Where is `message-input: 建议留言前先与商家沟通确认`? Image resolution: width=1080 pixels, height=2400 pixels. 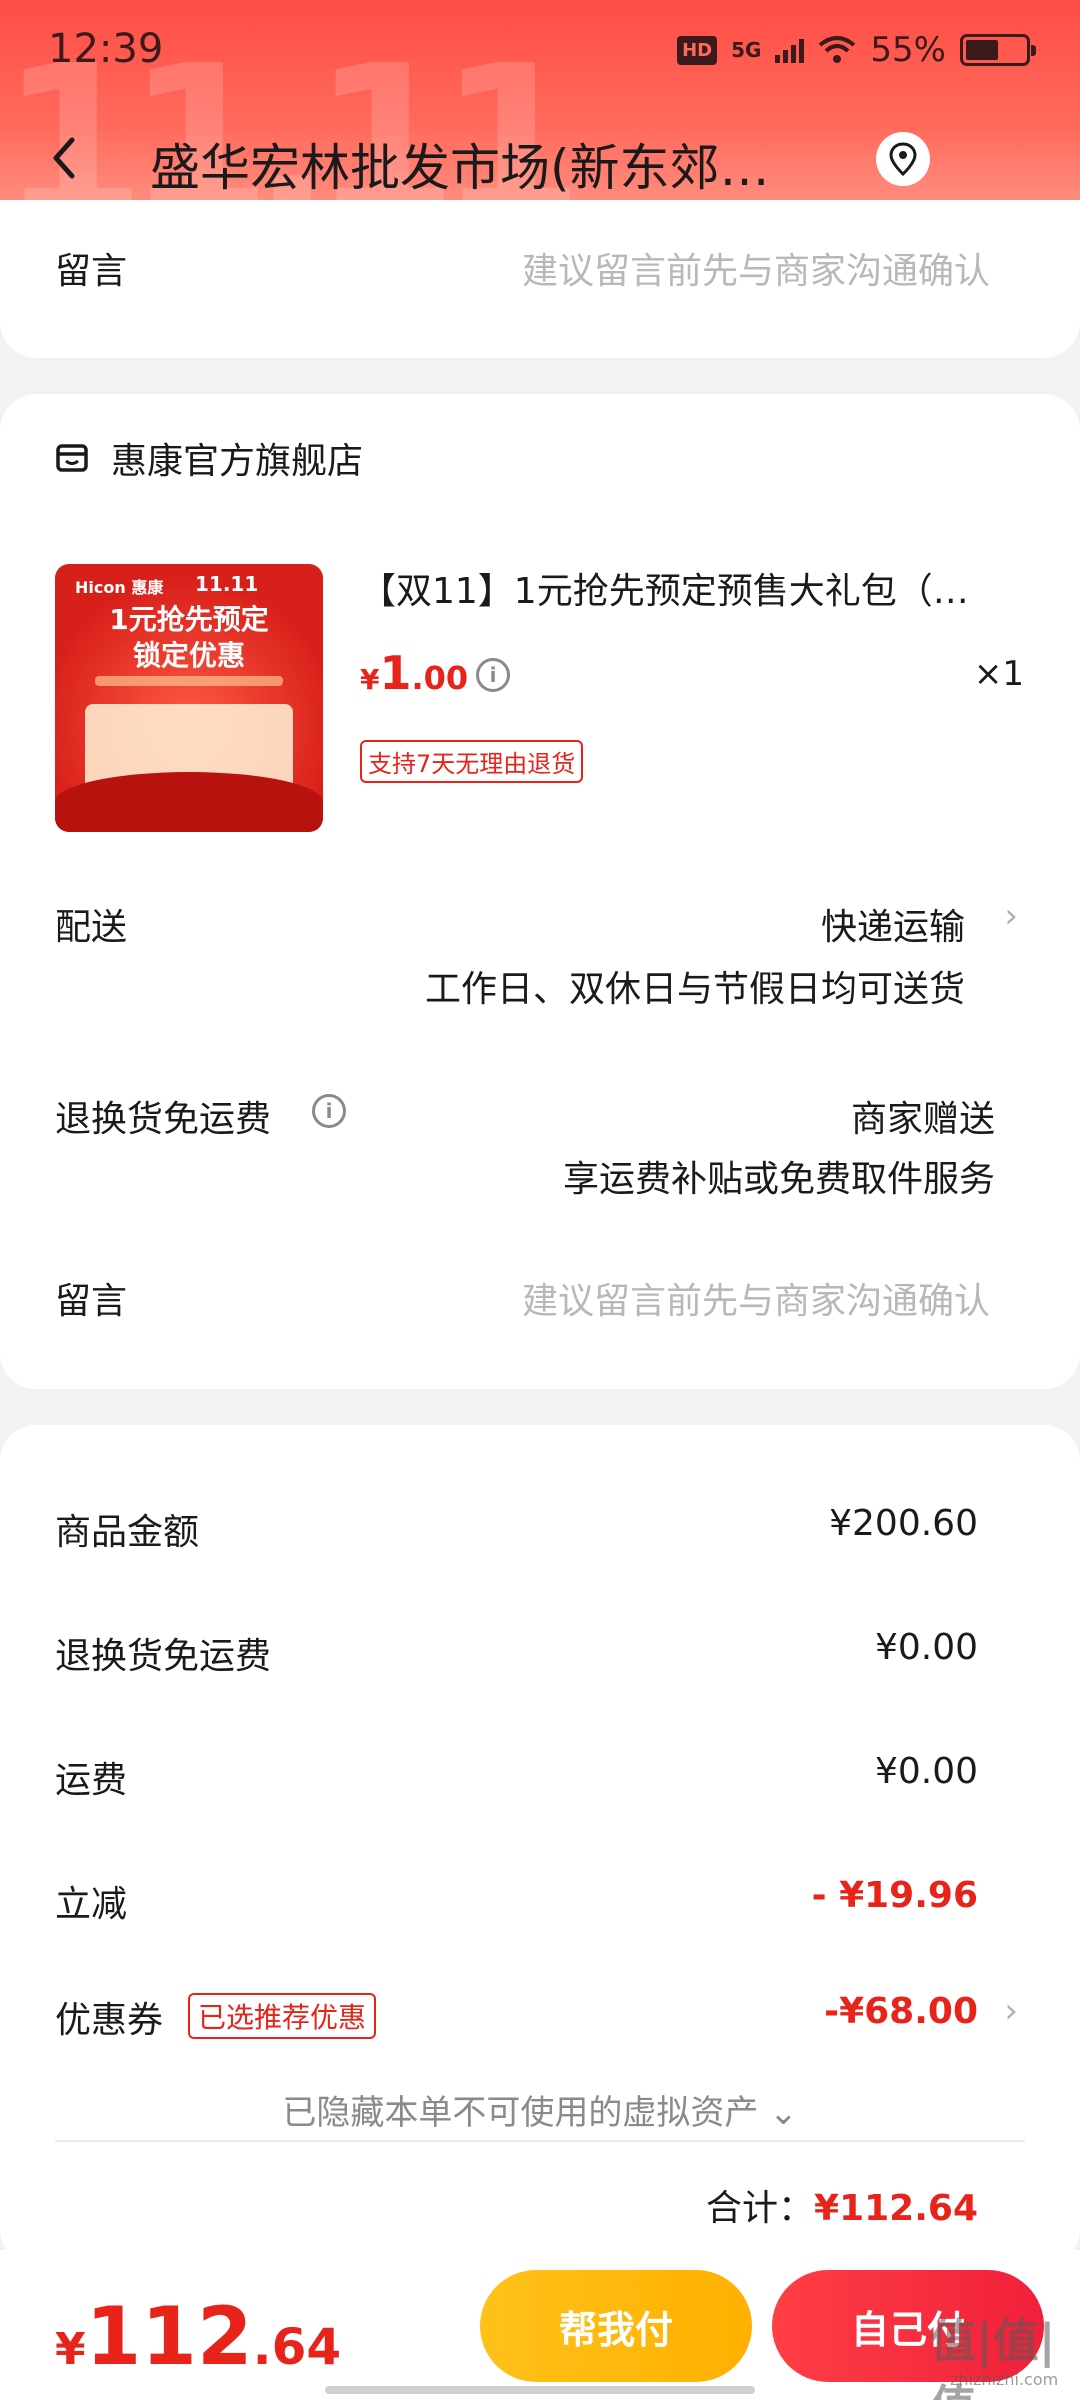
message-input: 建议留言前先与商家沟通确认 is located at coordinates (756, 268).